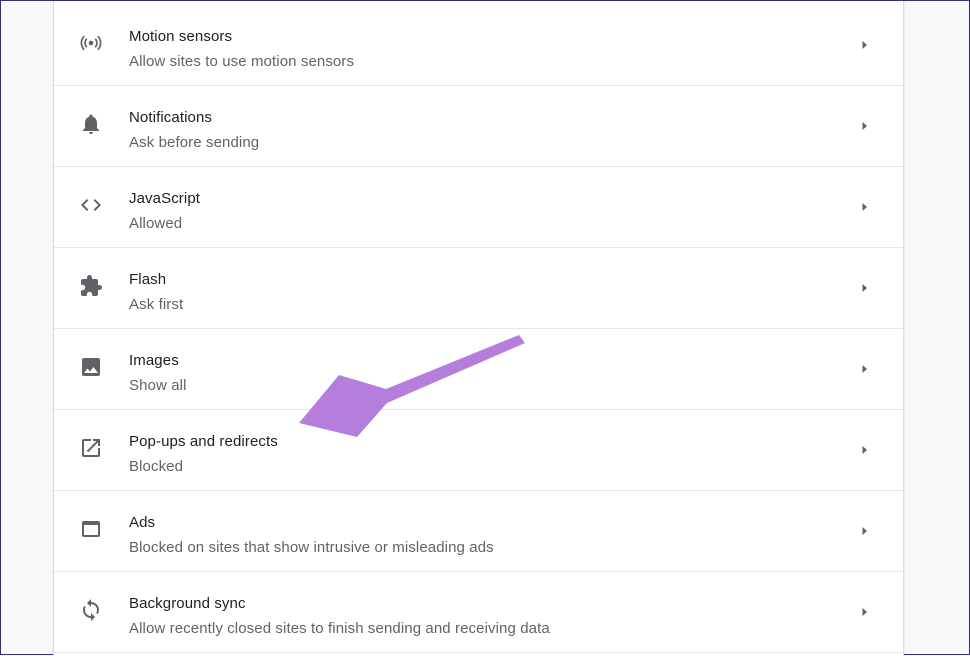 This screenshot has height=656, width=970. Describe the element at coordinates (478, 288) in the screenshot. I see `setting-row-flash: Flash Ask first` at that location.